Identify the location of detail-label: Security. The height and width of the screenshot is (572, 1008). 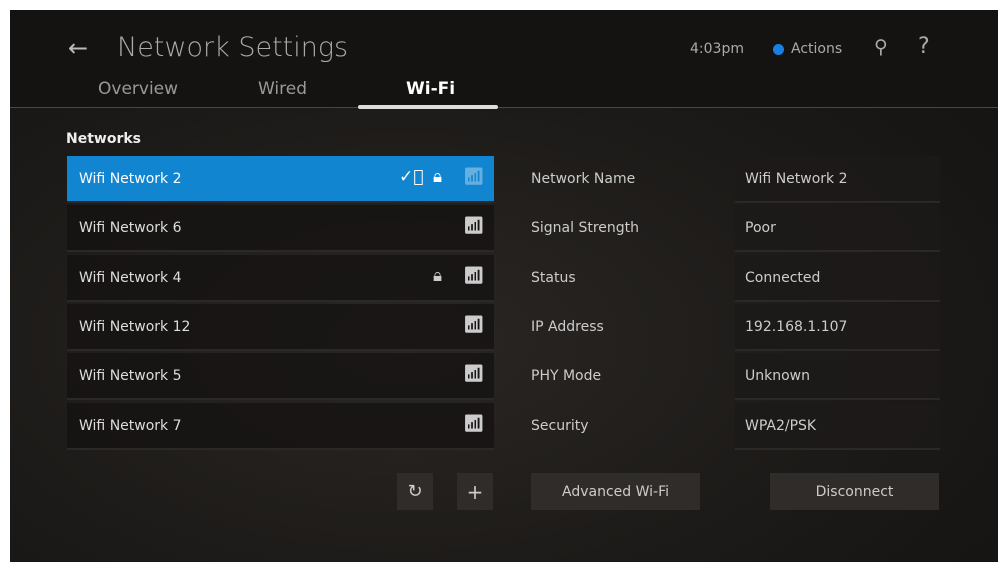
(560, 425).